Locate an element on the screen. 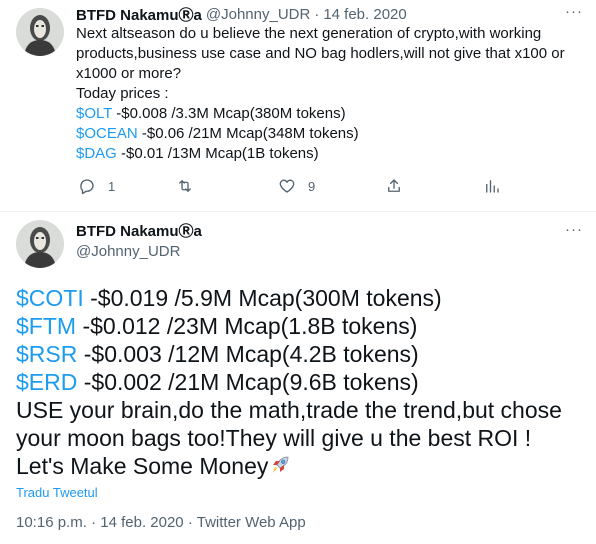 The image size is (596, 544). price-line: $OCEAN -$0.06 /21M Mcap(348M tokens) is located at coordinates (331, 134).